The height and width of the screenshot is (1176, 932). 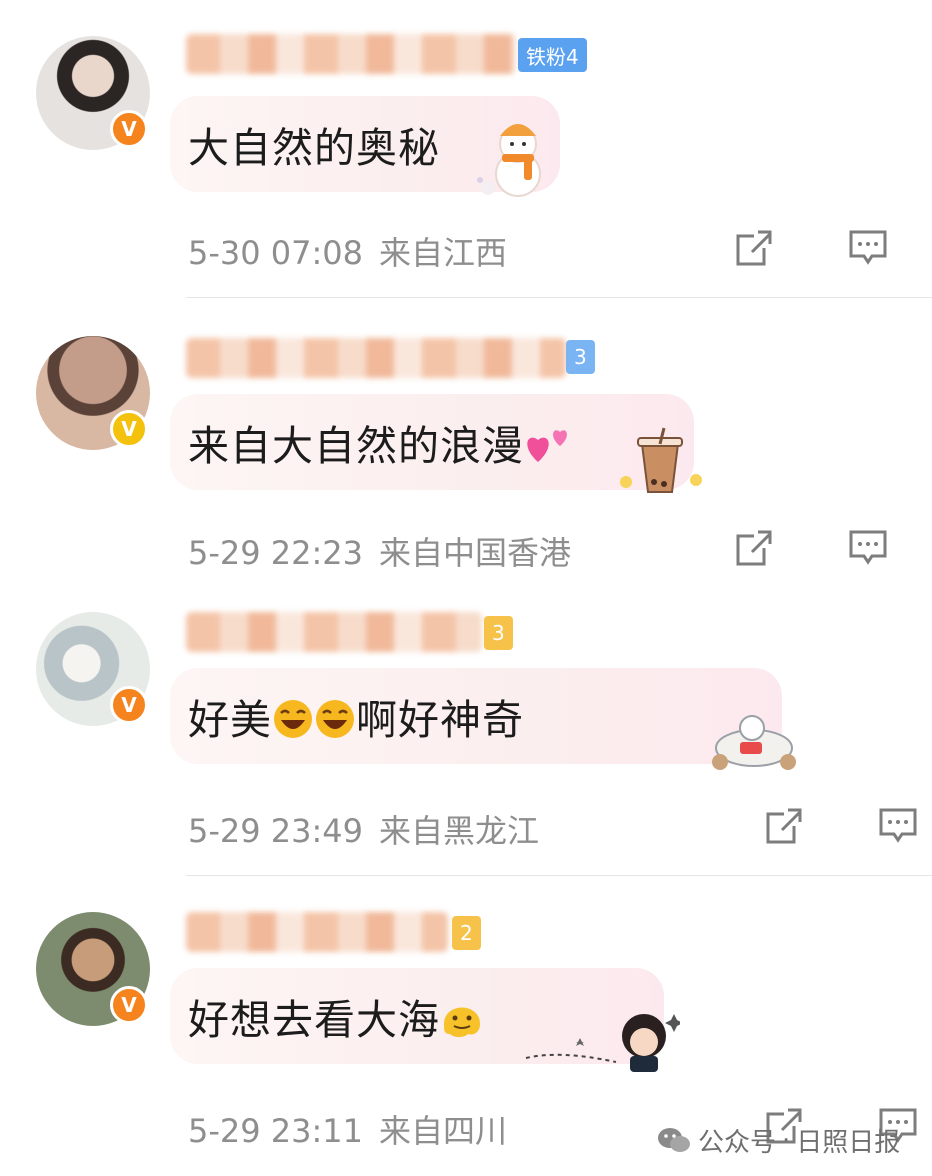 I want to click on comment-time: 5-30 07:08, so click(x=276, y=253).